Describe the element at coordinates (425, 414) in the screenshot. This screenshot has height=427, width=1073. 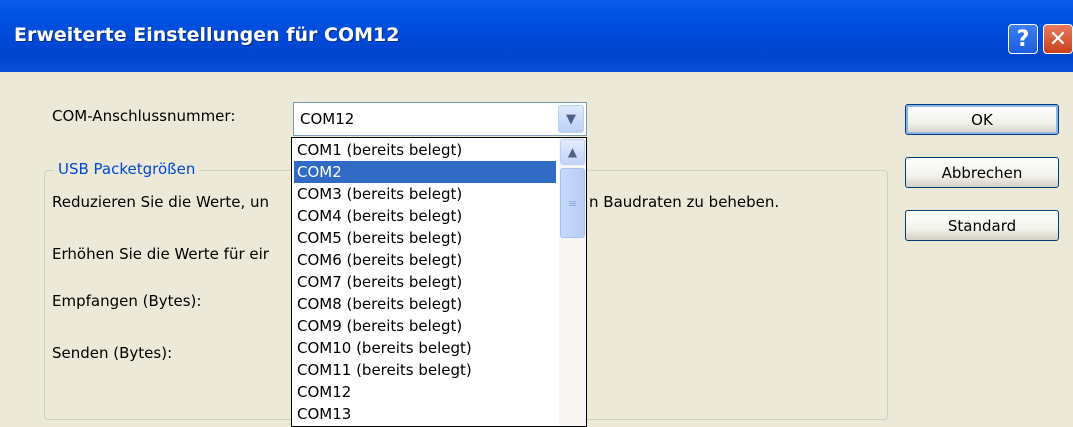
I see `com-port-option: COM13` at that location.